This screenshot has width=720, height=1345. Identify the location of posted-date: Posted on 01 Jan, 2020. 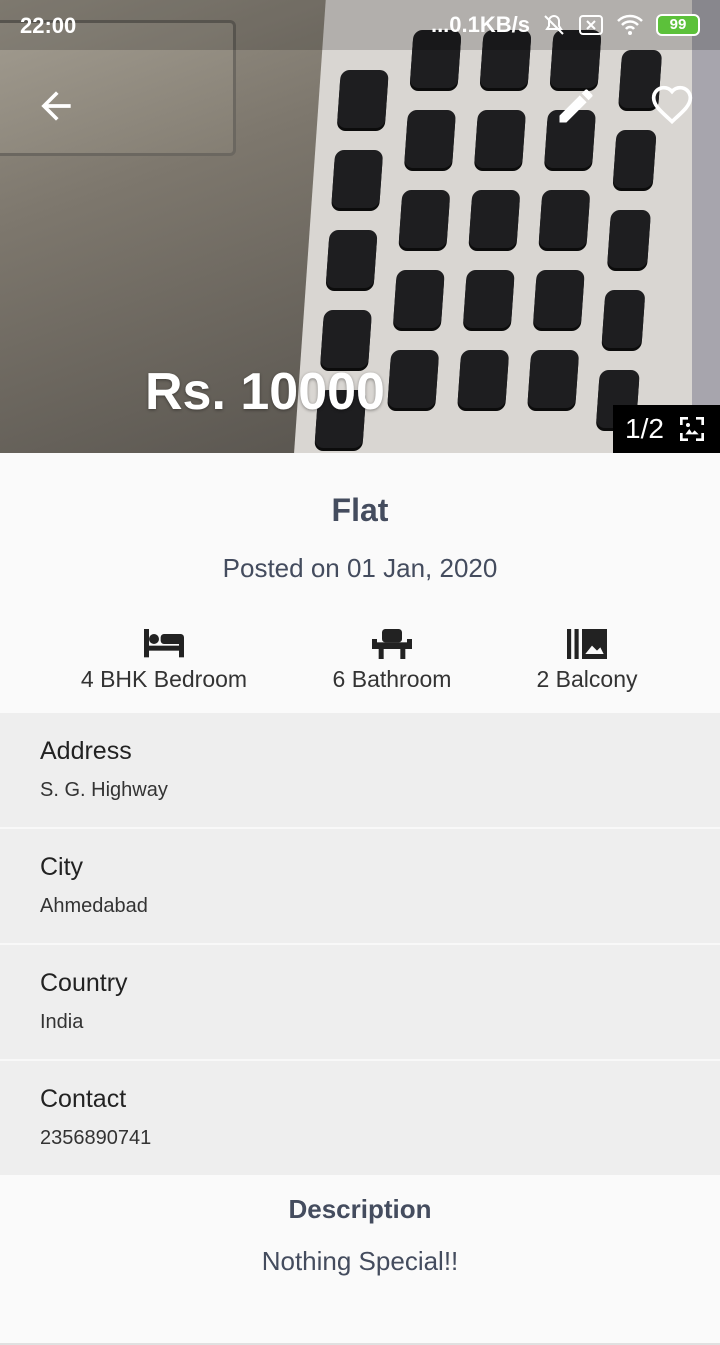
(360, 568).